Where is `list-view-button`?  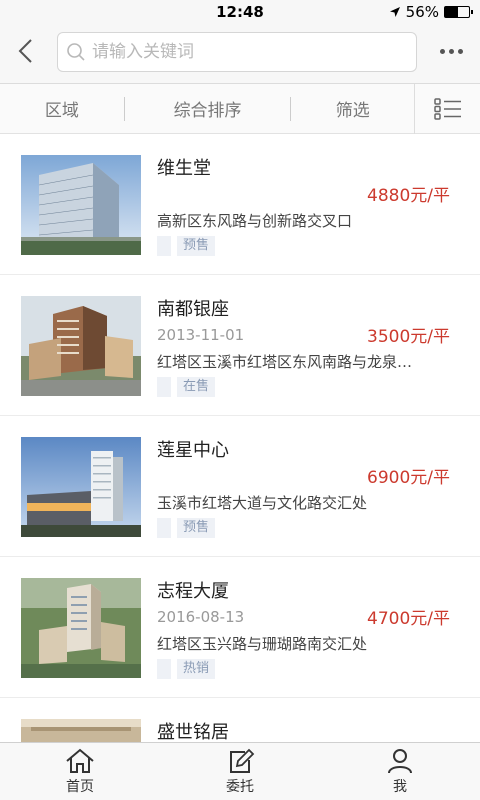
list-view-button is located at coordinates (447, 108).